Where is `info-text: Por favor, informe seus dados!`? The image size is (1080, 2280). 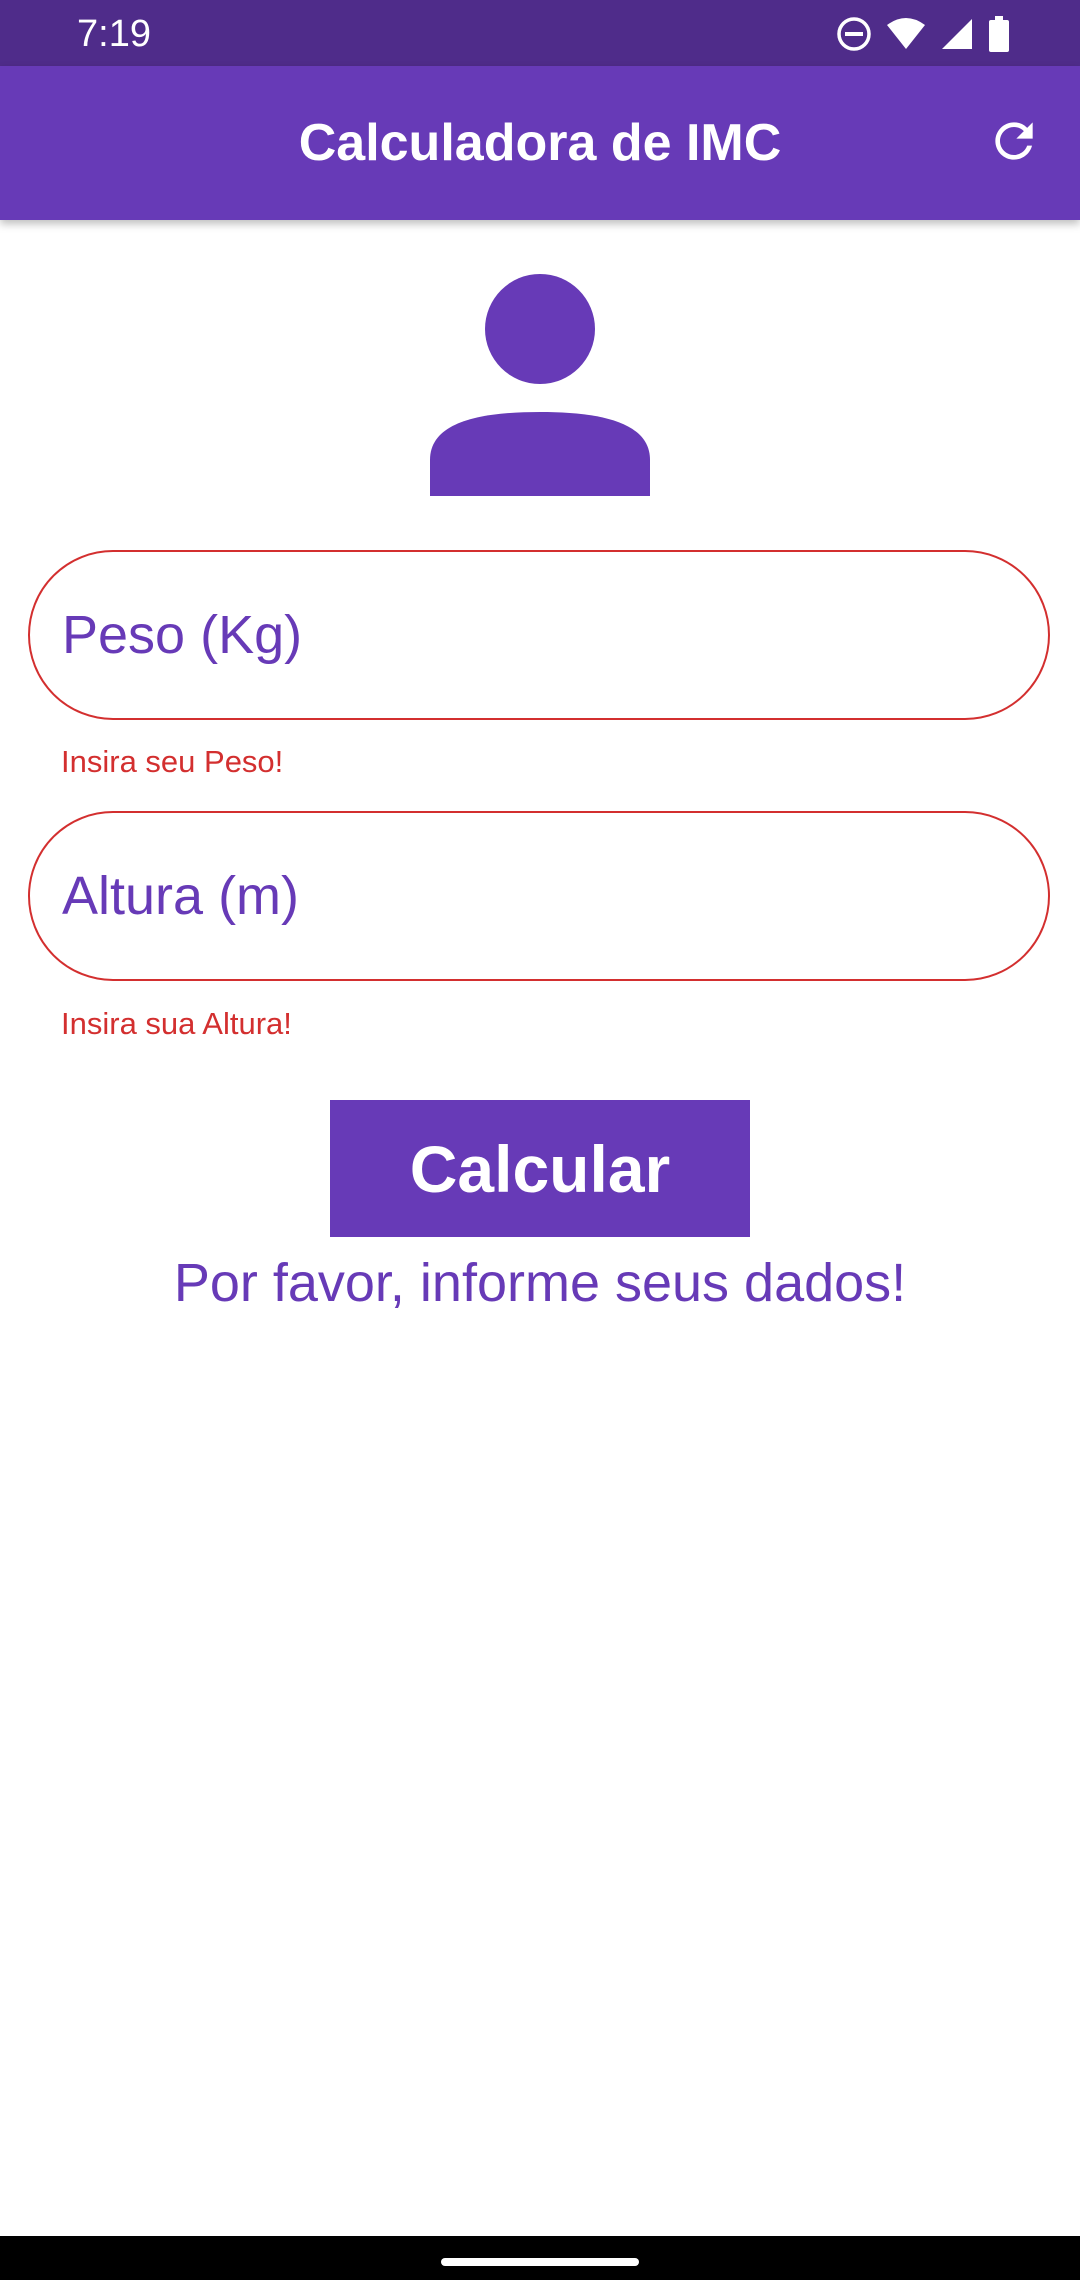 info-text: Por favor, informe seus dados! is located at coordinates (540, 1283).